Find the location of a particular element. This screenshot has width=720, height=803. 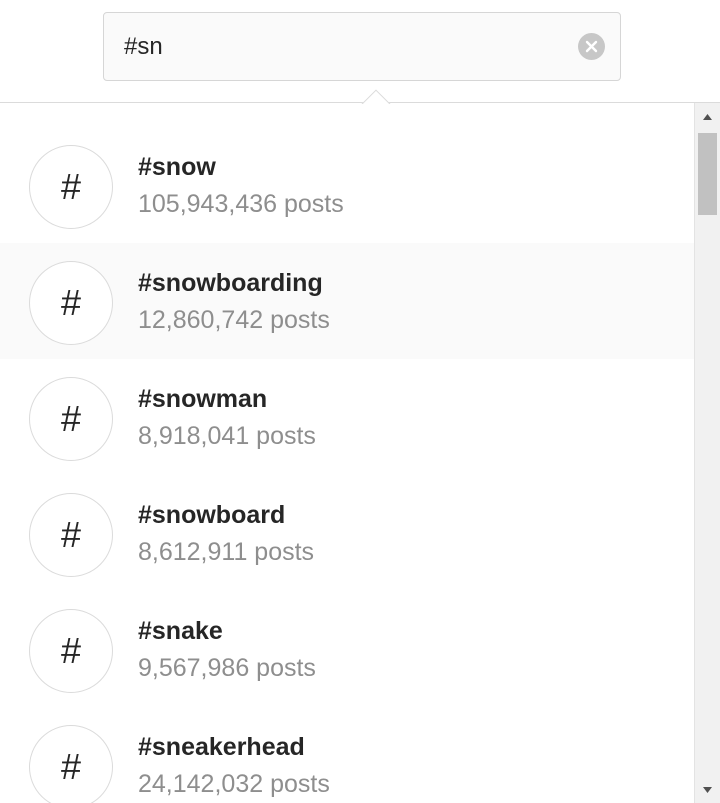

hashtag-name: #snowboarding is located at coordinates (230, 283).